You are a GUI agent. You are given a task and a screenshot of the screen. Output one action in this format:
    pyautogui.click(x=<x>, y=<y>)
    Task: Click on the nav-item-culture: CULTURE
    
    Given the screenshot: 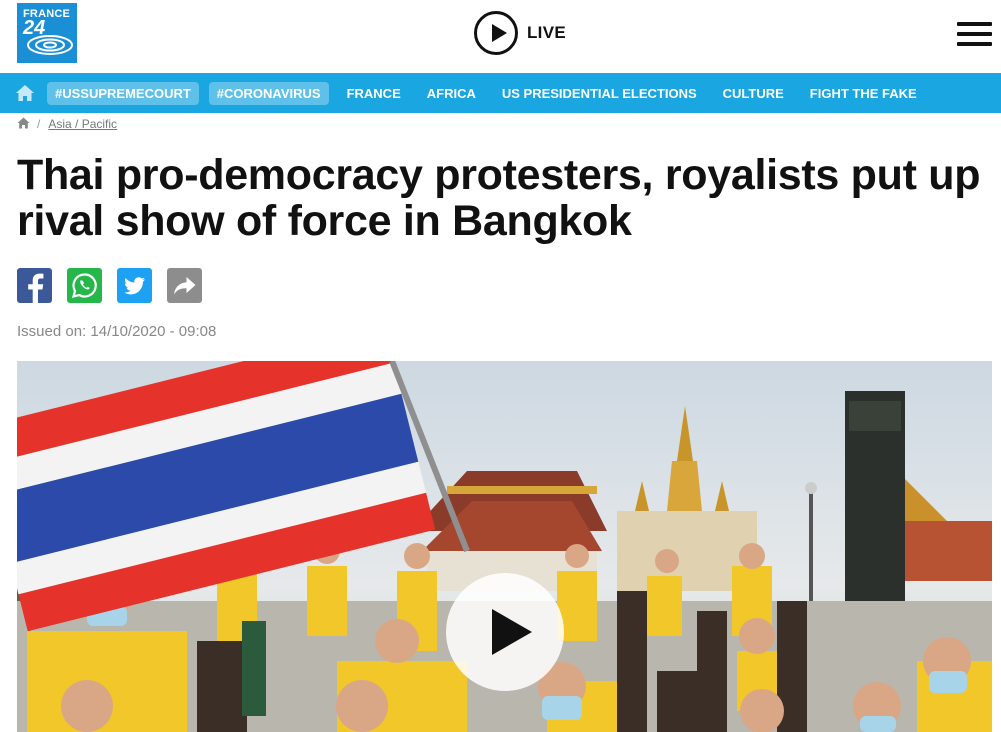 What is the action you would take?
    pyautogui.click(x=753, y=93)
    